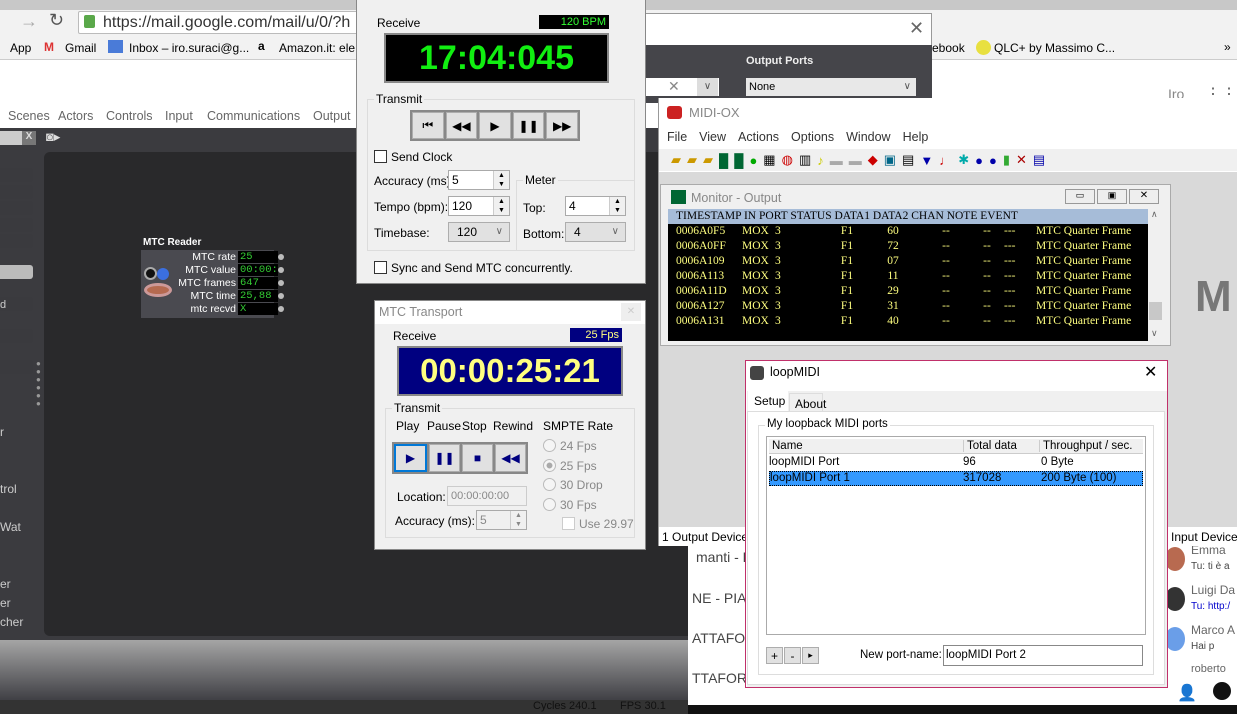 This screenshot has height=714, width=1237. What do you see at coordinates (677, 137) in the screenshot?
I see `menu-file: File` at bounding box center [677, 137].